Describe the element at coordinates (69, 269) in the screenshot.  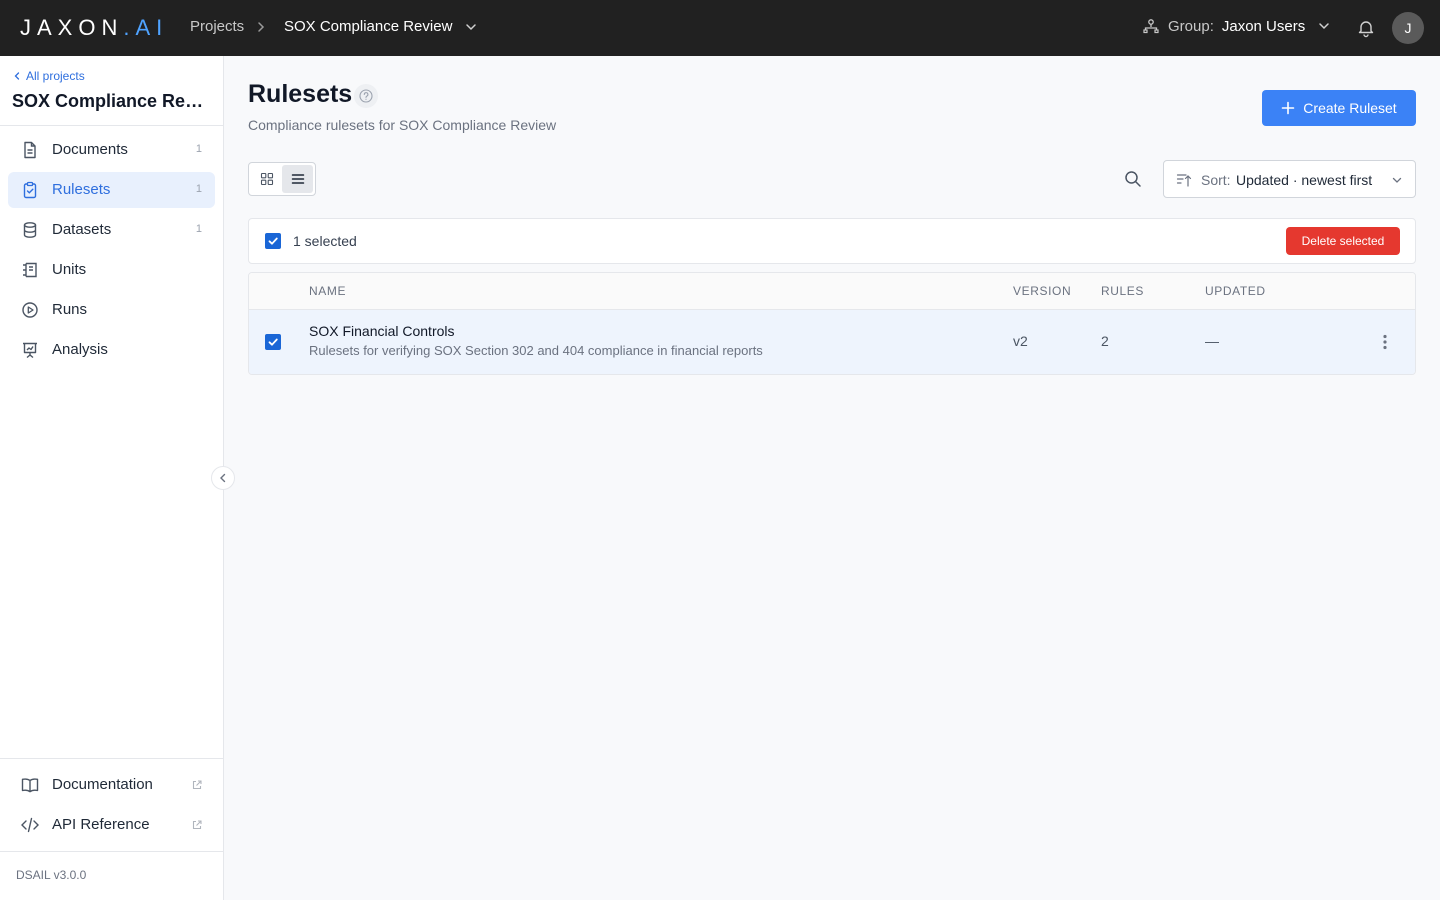
I see `sidebar-item-label: Units` at that location.